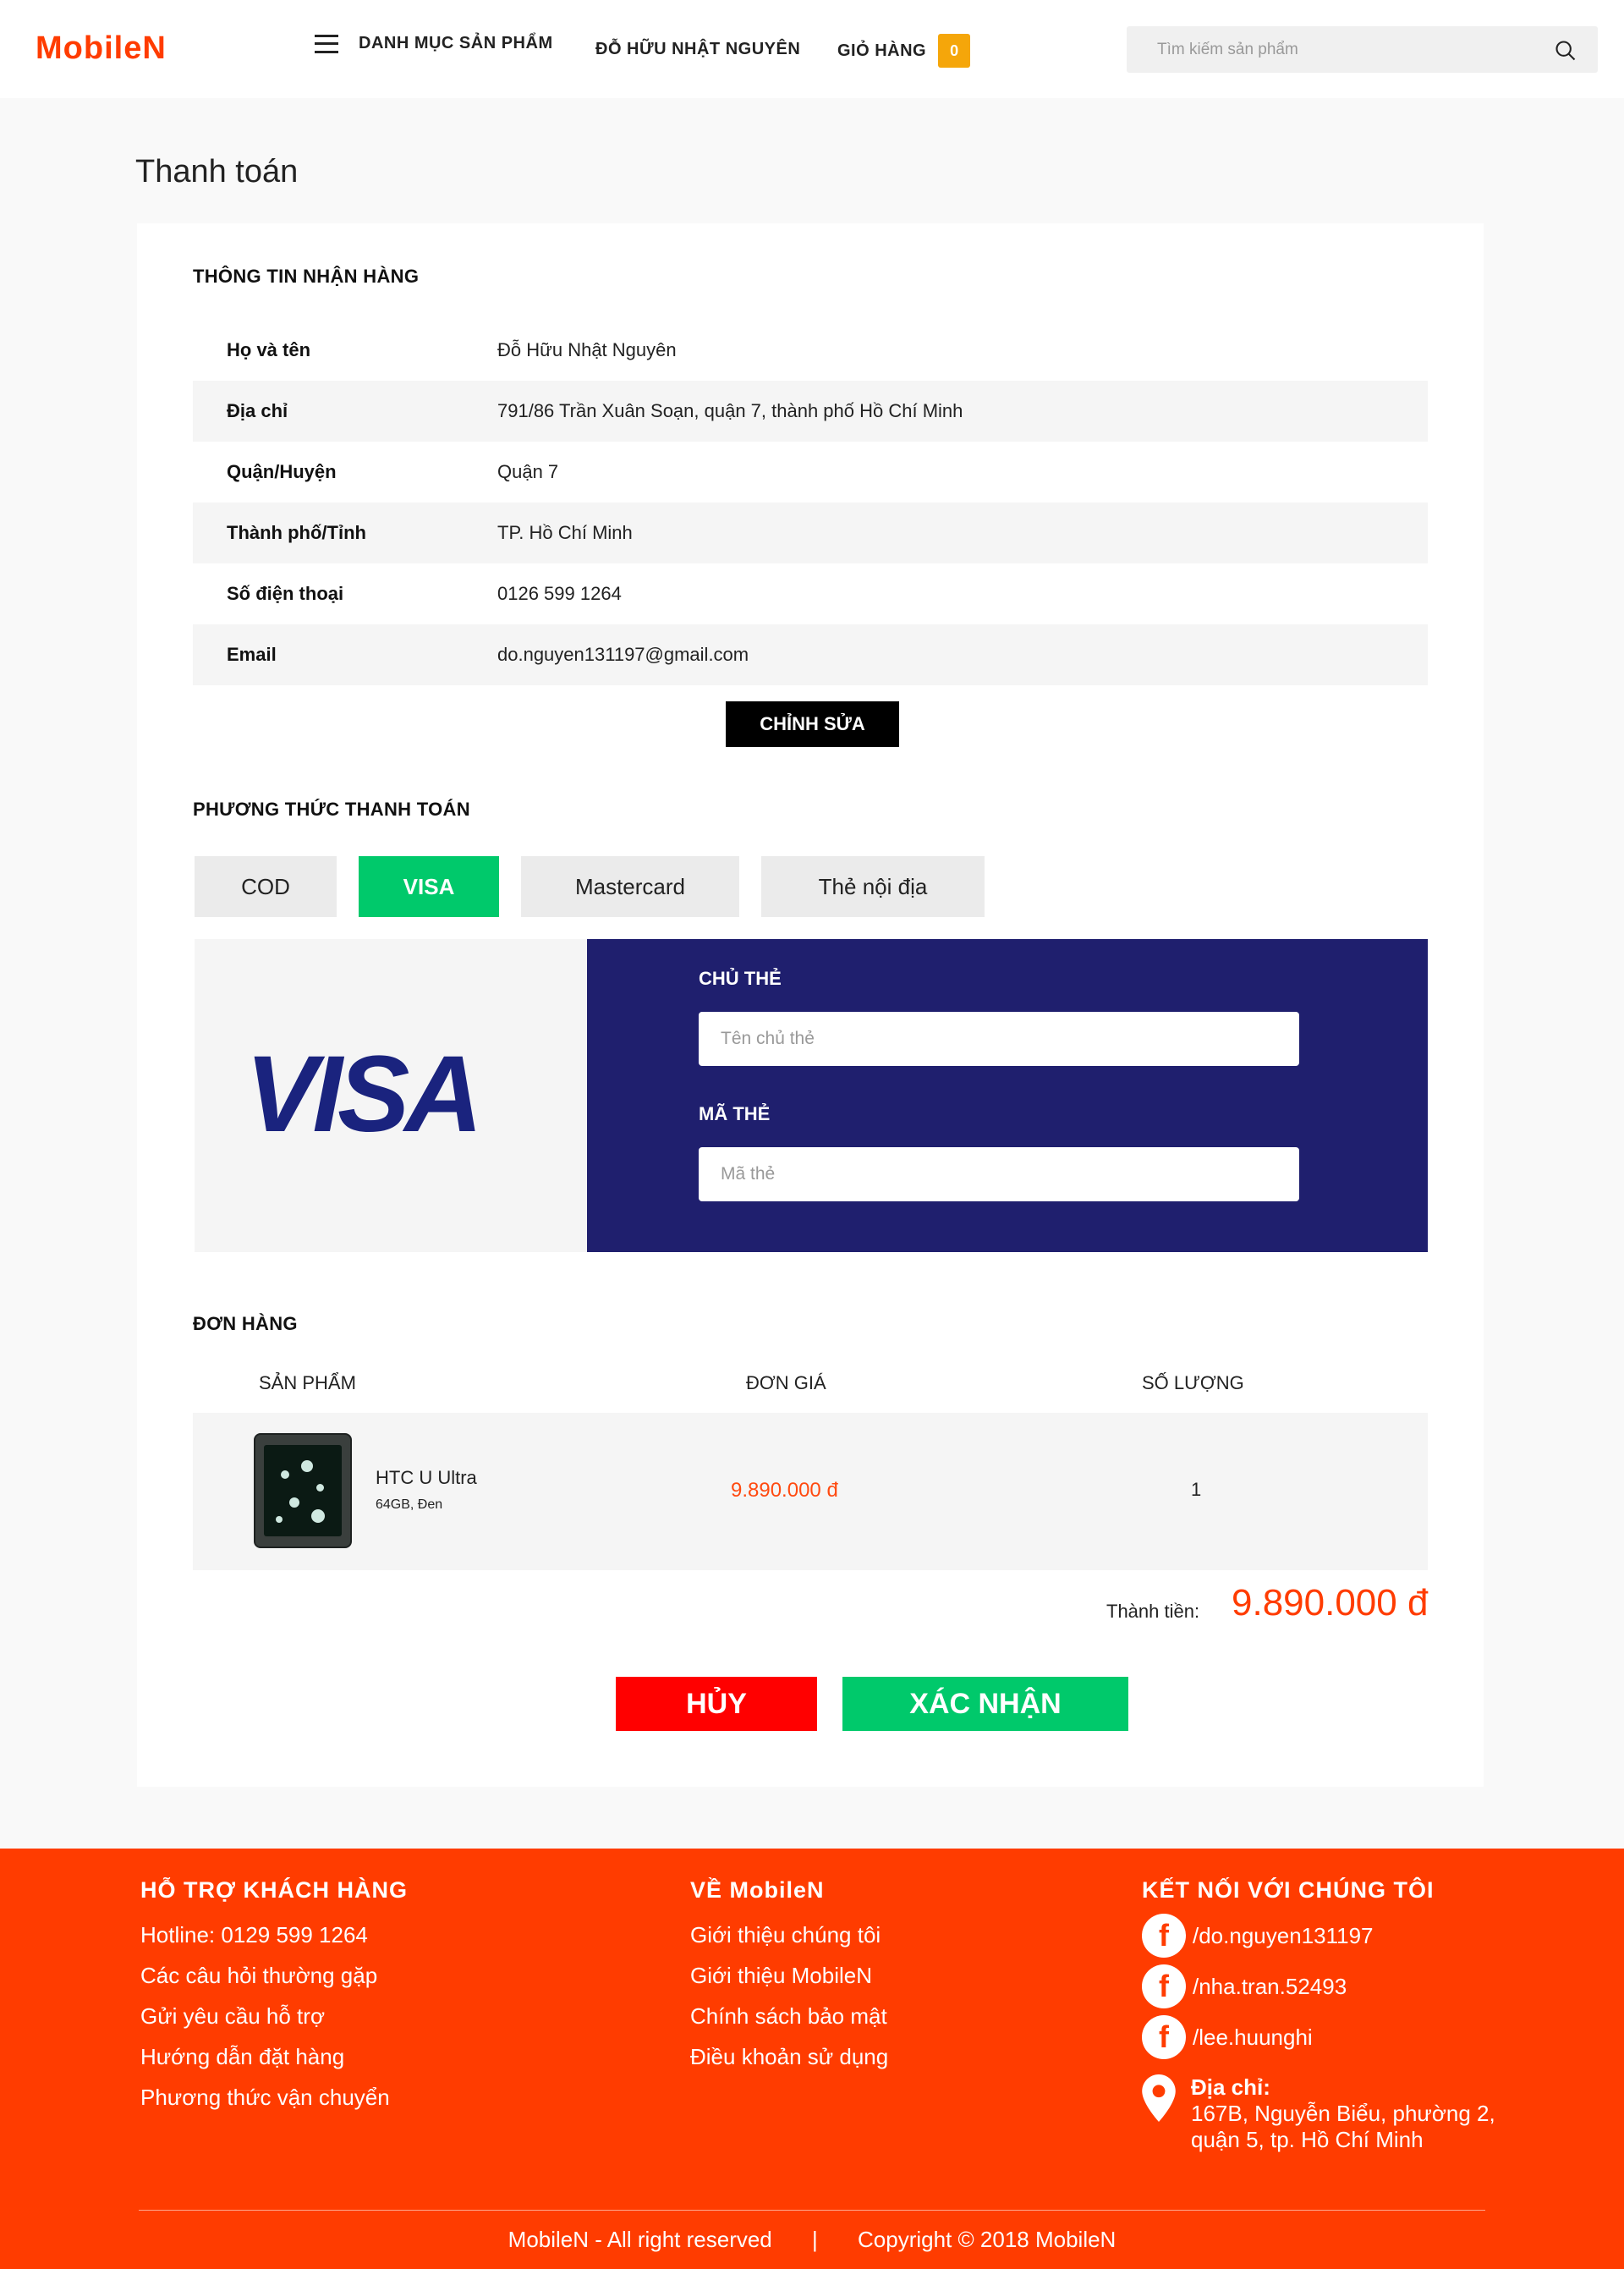 This screenshot has width=1624, height=2269. What do you see at coordinates (811, 654) in the screenshot?
I see `info-row-email: Email do.nguyen131197@gmail.com` at bounding box center [811, 654].